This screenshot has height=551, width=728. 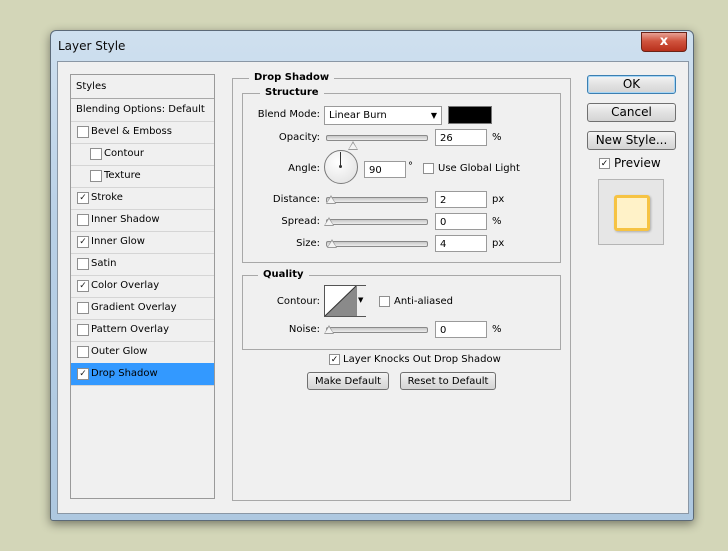 I want to click on contour-picker: ▼, so click(x=345, y=301).